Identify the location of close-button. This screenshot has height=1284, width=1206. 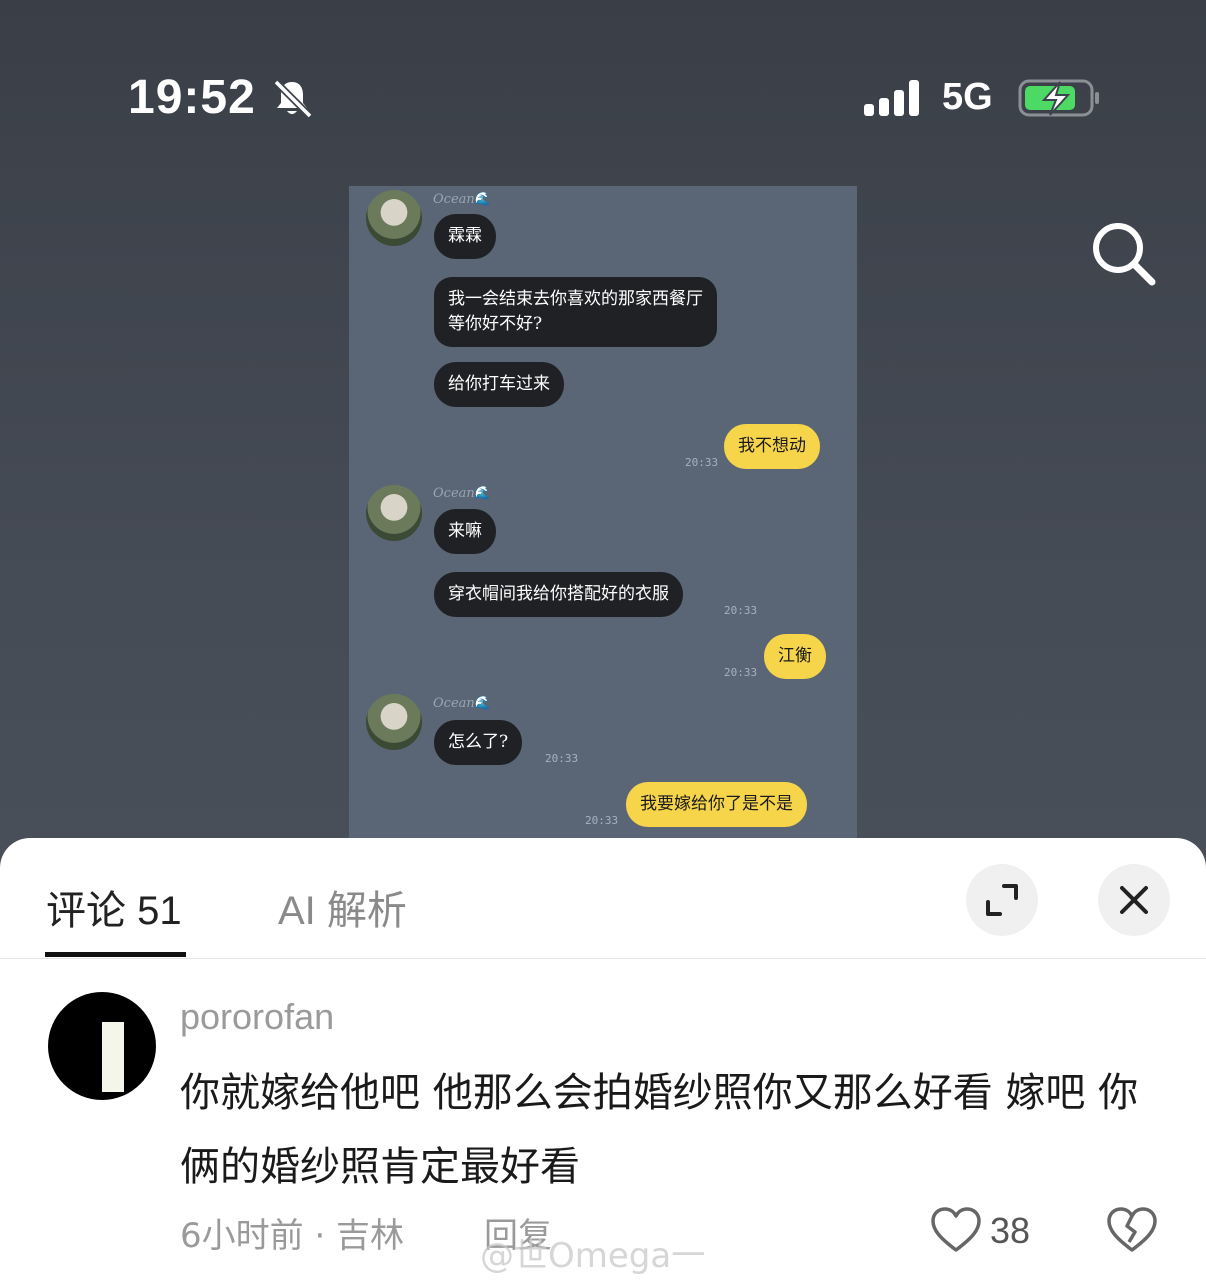
(1134, 900).